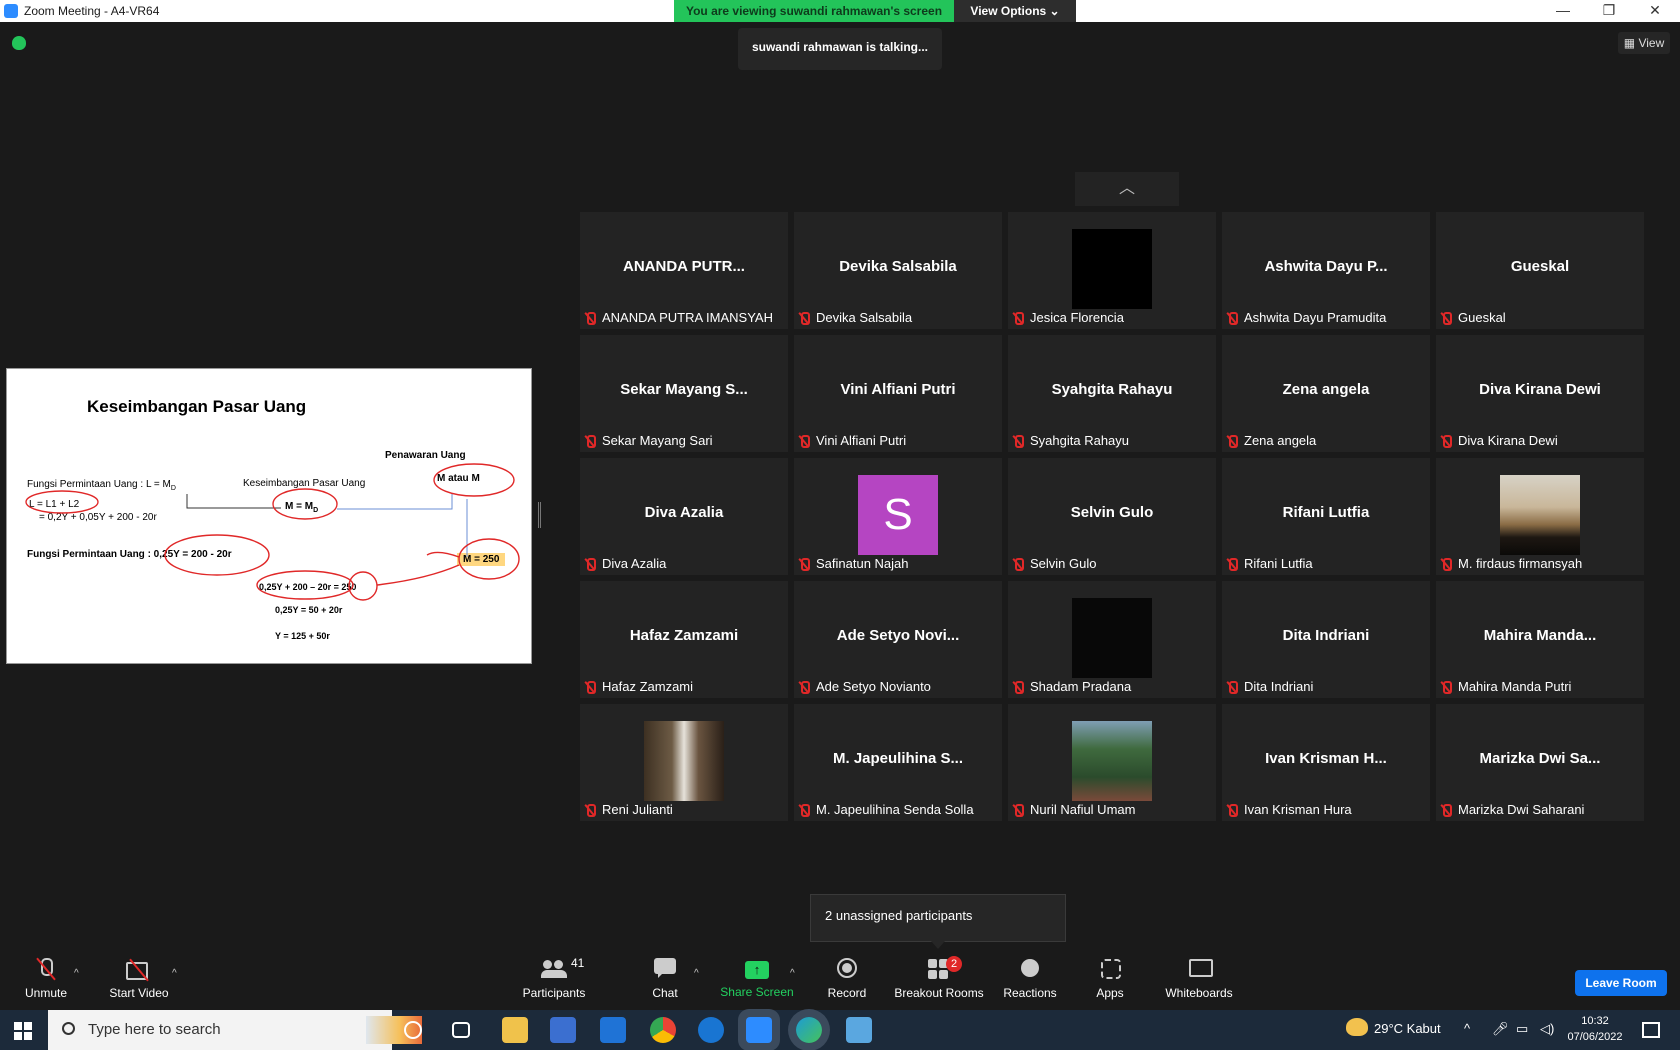  What do you see at coordinates (792, 973) in the screenshot?
I see `share-options-caret: ^` at bounding box center [792, 973].